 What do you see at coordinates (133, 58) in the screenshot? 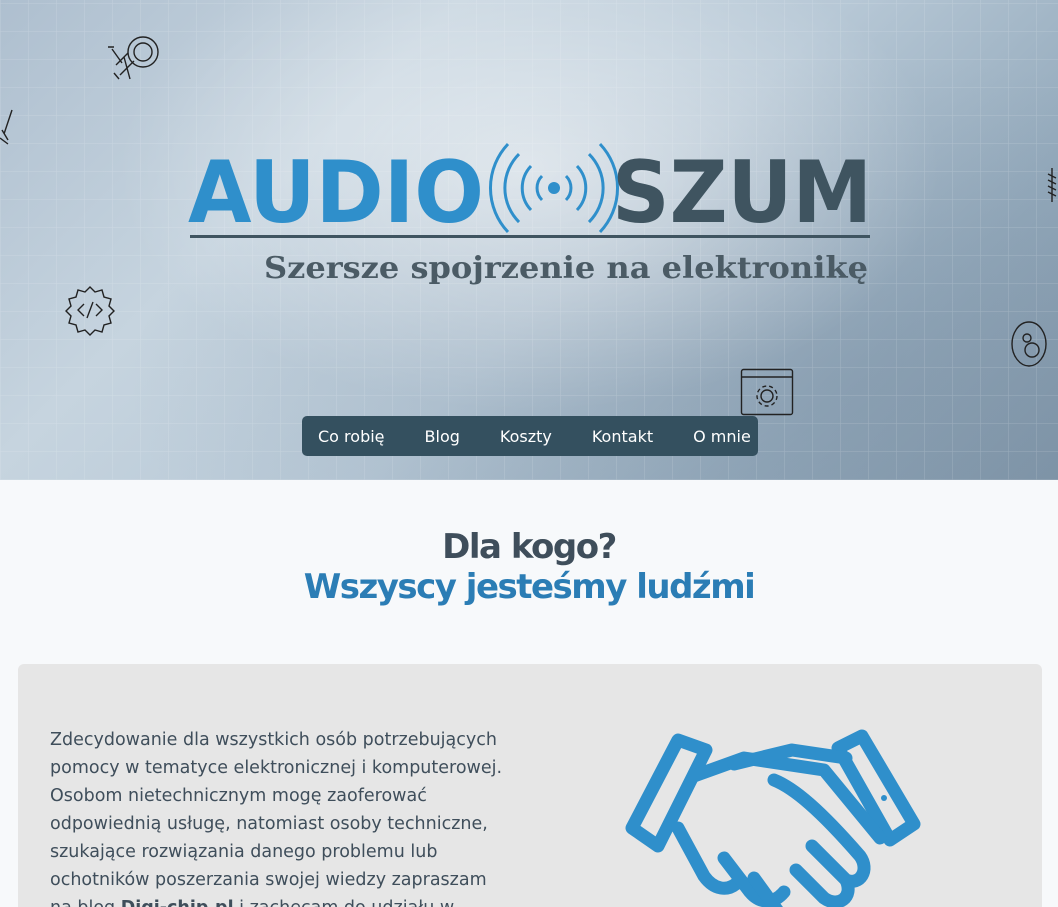
I see `satellite-dish-icon` at bounding box center [133, 58].